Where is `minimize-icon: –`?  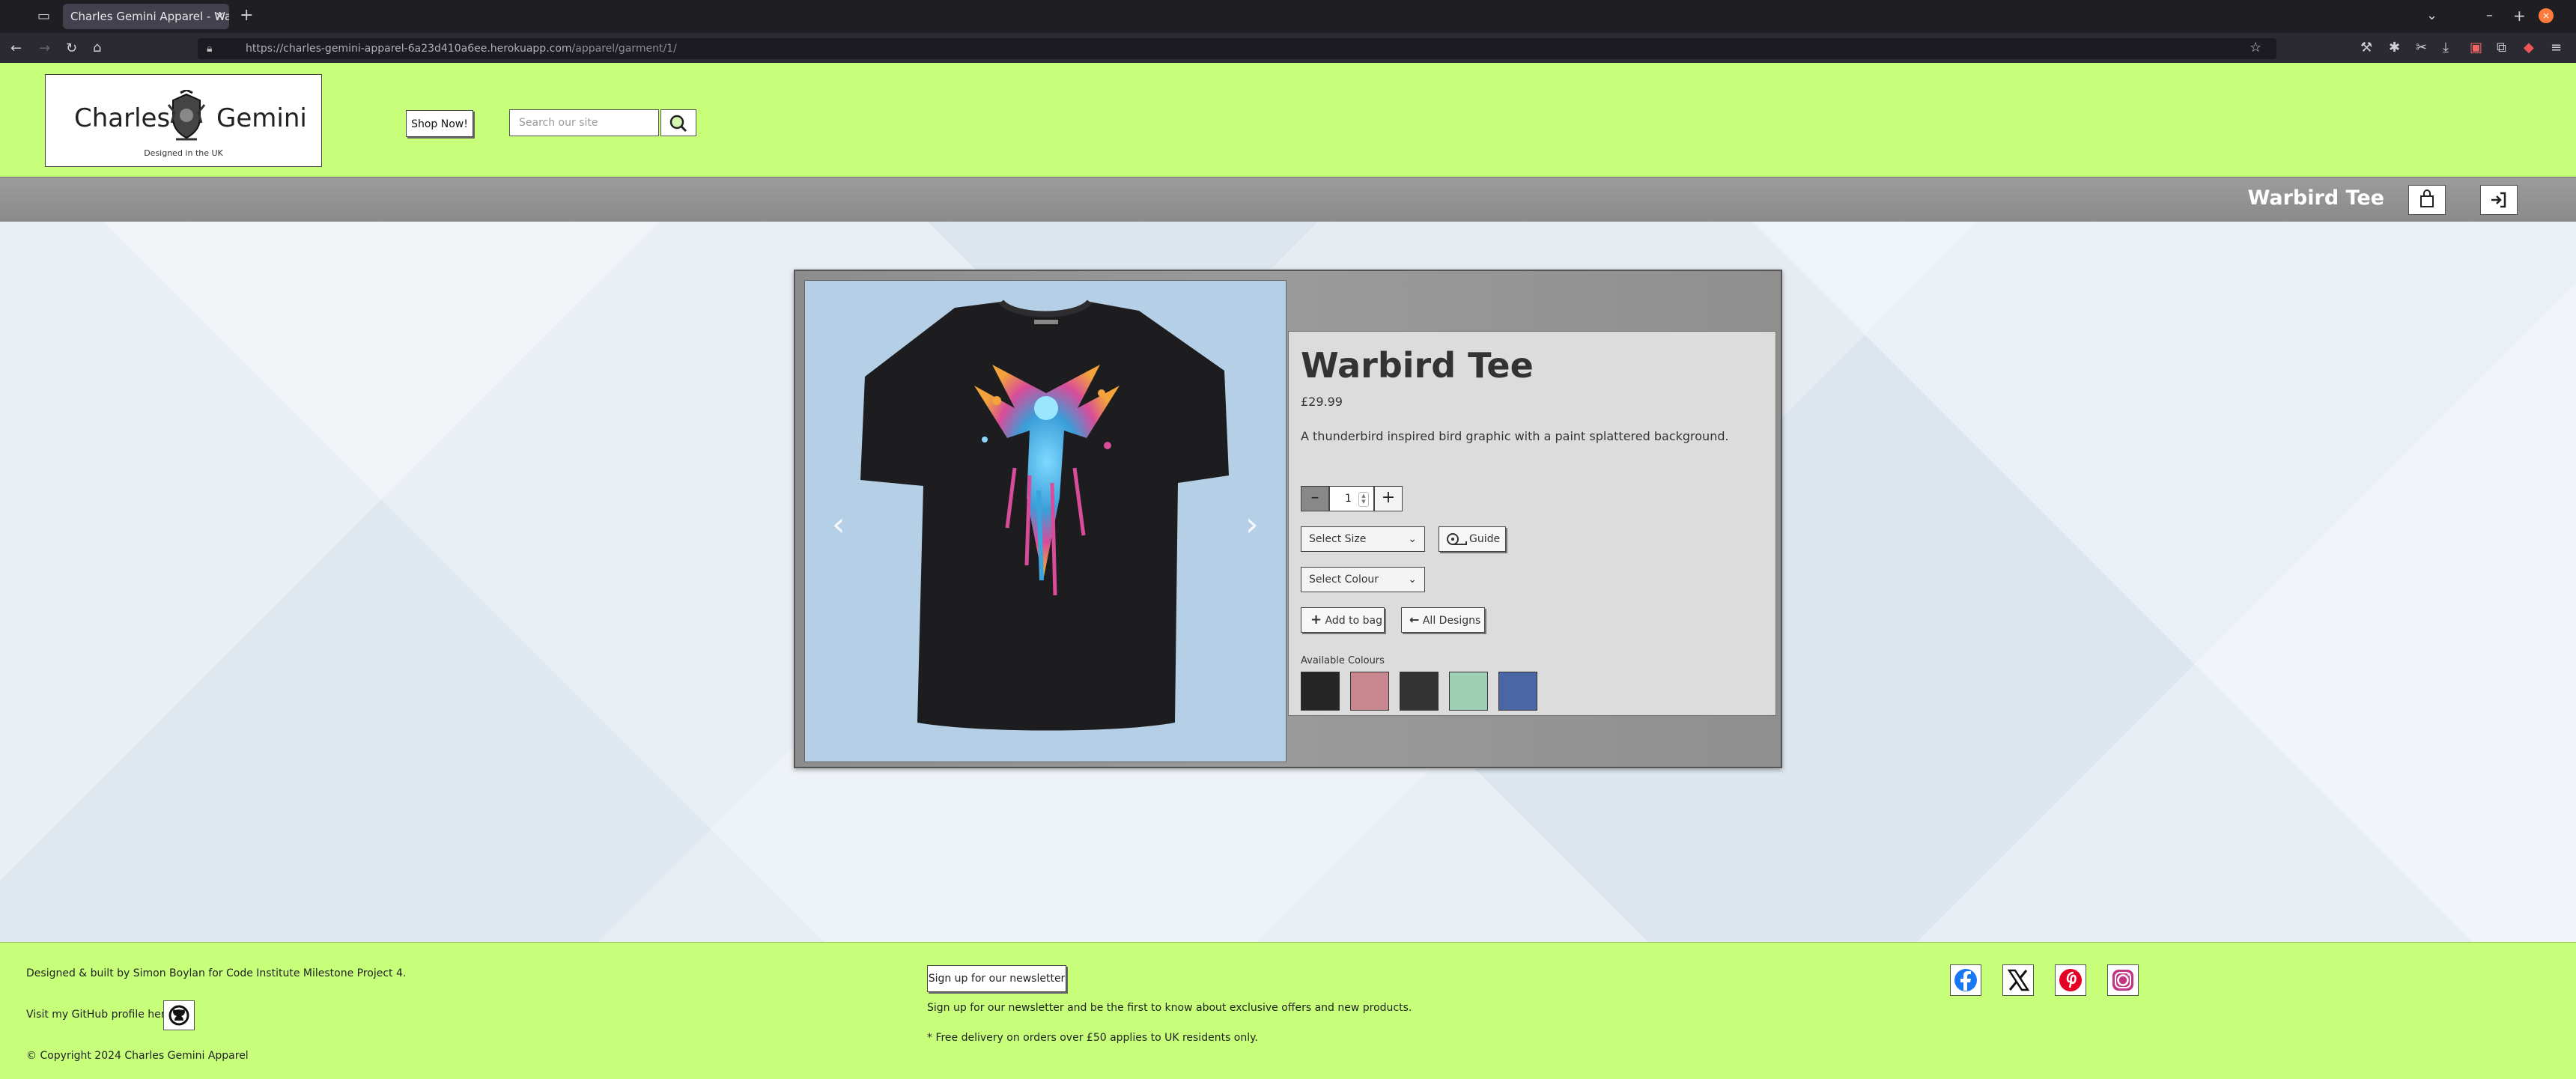
minimize-icon: – is located at coordinates (2489, 16).